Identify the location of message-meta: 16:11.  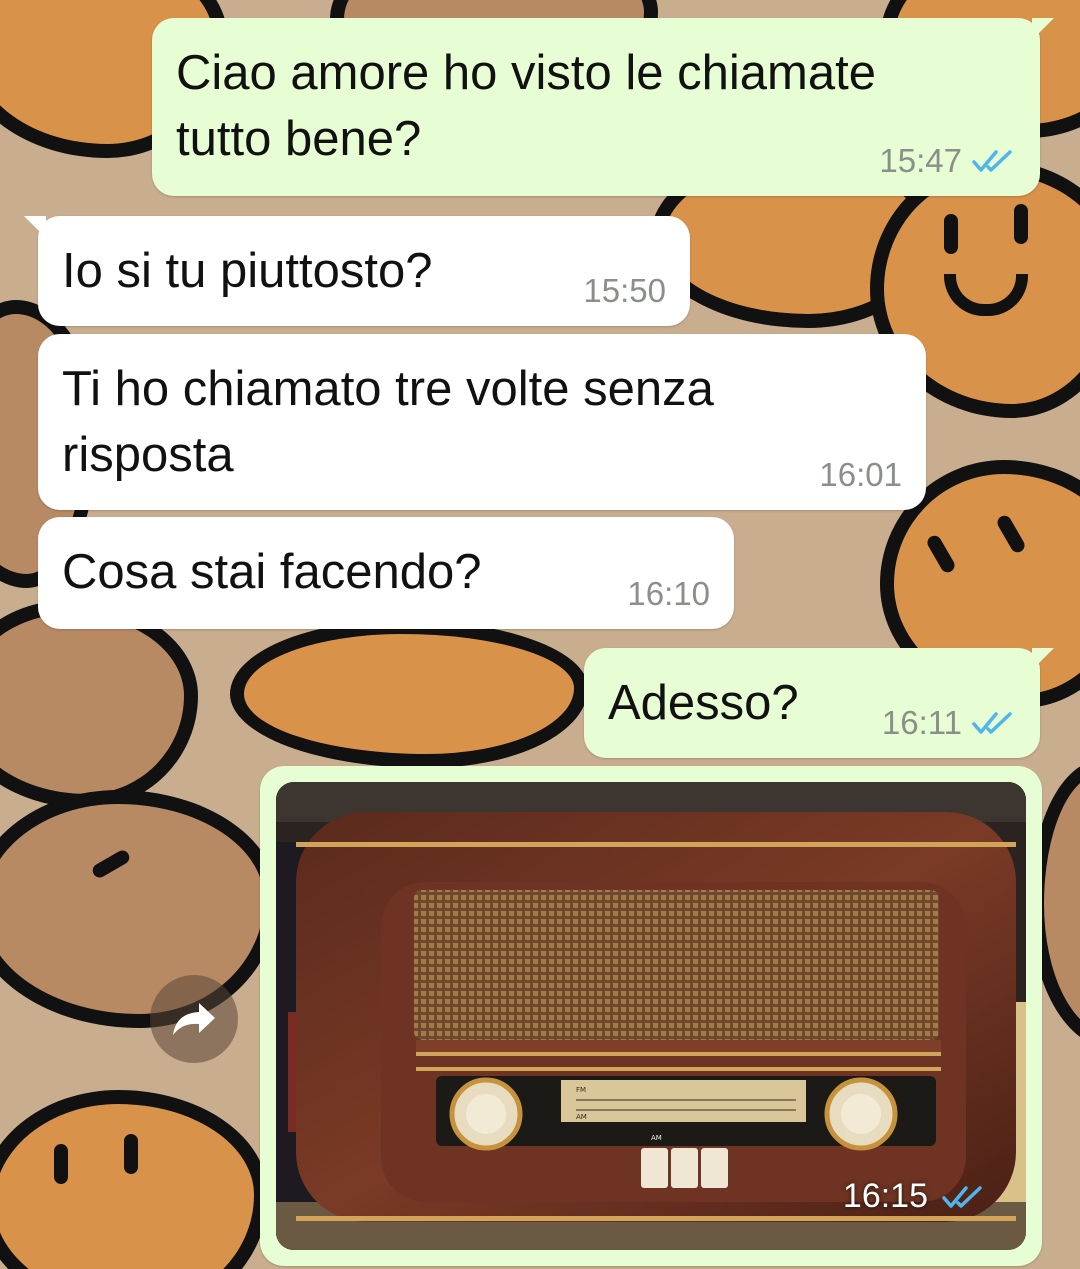
(949, 723).